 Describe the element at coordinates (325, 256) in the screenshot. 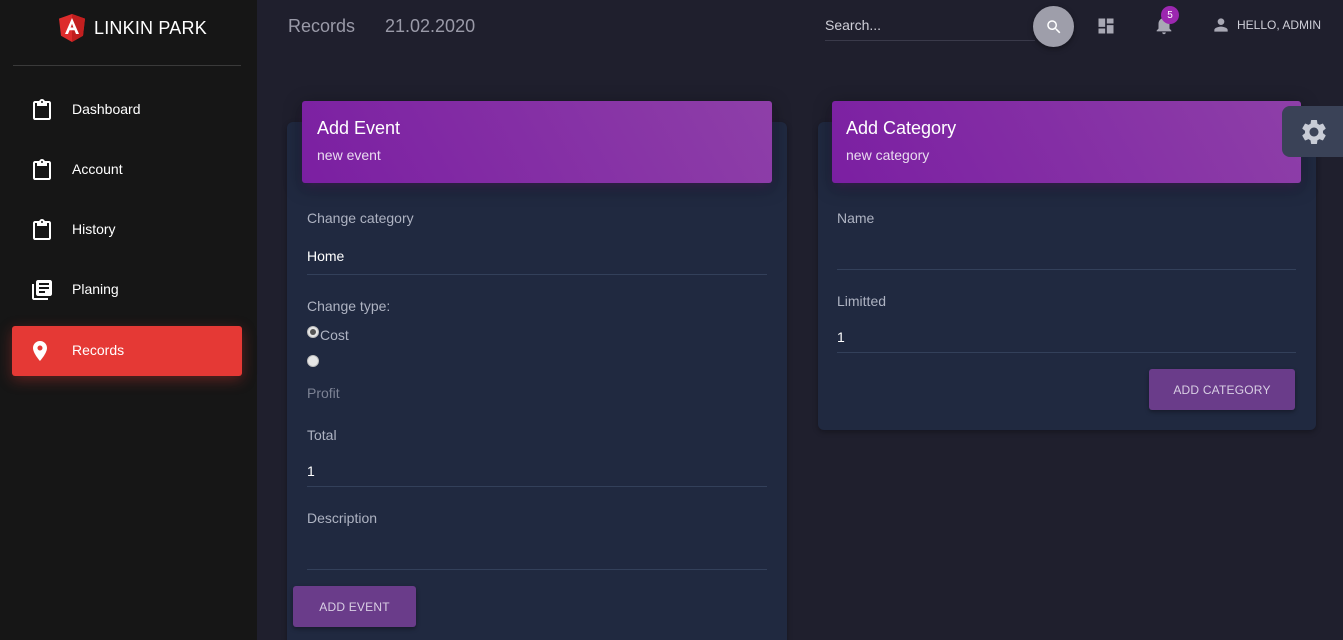

I see `category-select: Home` at that location.